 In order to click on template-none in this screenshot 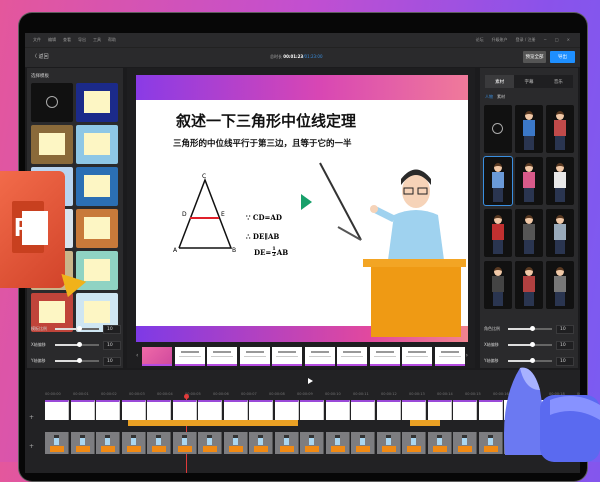, I will do `click(52, 102)`.